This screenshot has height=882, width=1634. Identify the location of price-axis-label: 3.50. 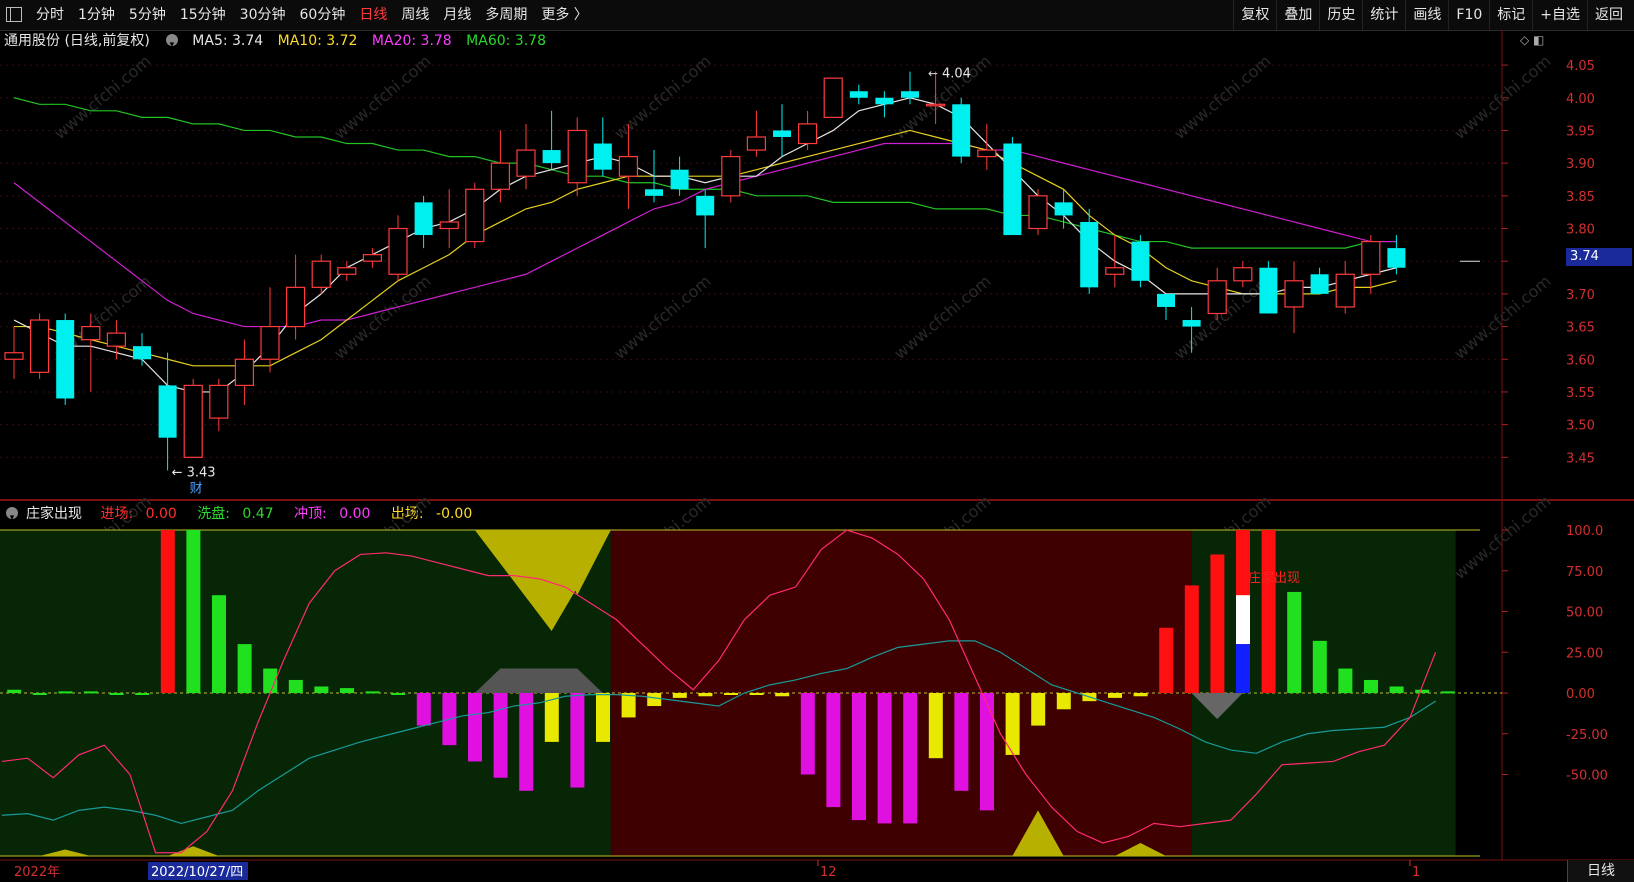
(1580, 426).